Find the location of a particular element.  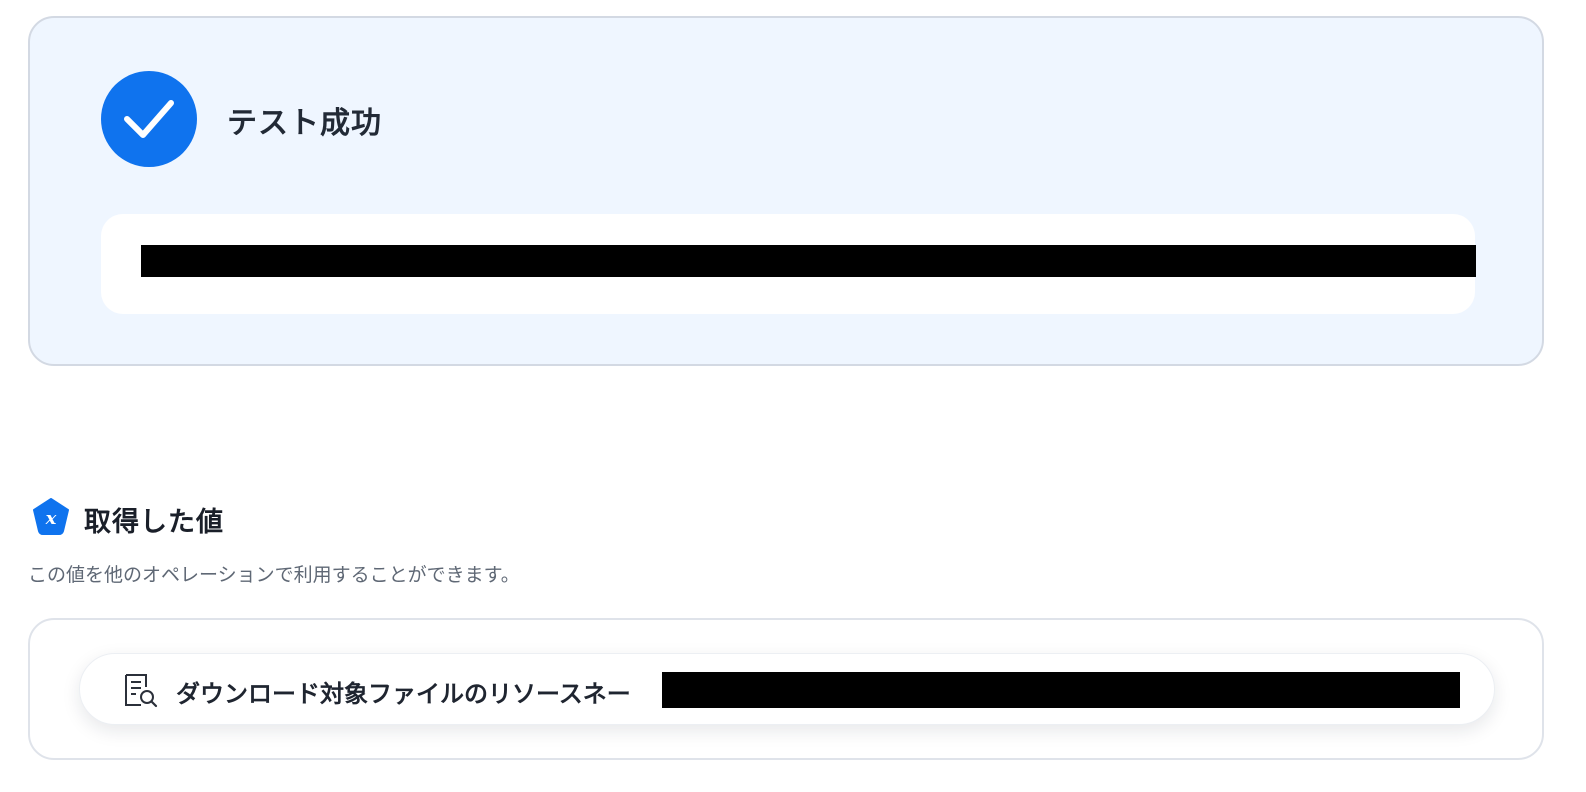

obtained-values-description: この値を他のオペレーションで利用することができます。 is located at coordinates (274, 575).